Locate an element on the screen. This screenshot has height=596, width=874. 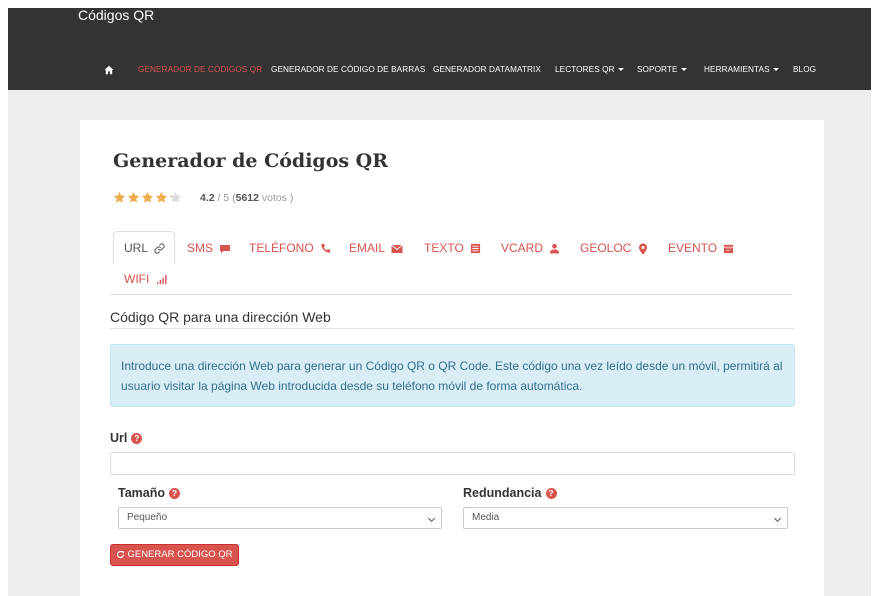
phone-icon is located at coordinates (326, 248).